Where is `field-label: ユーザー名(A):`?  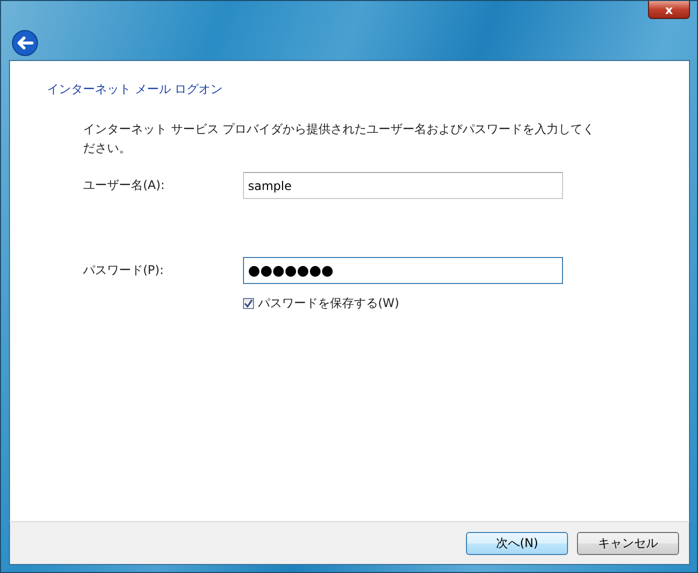 field-label: ユーザー名(A): is located at coordinates (124, 185).